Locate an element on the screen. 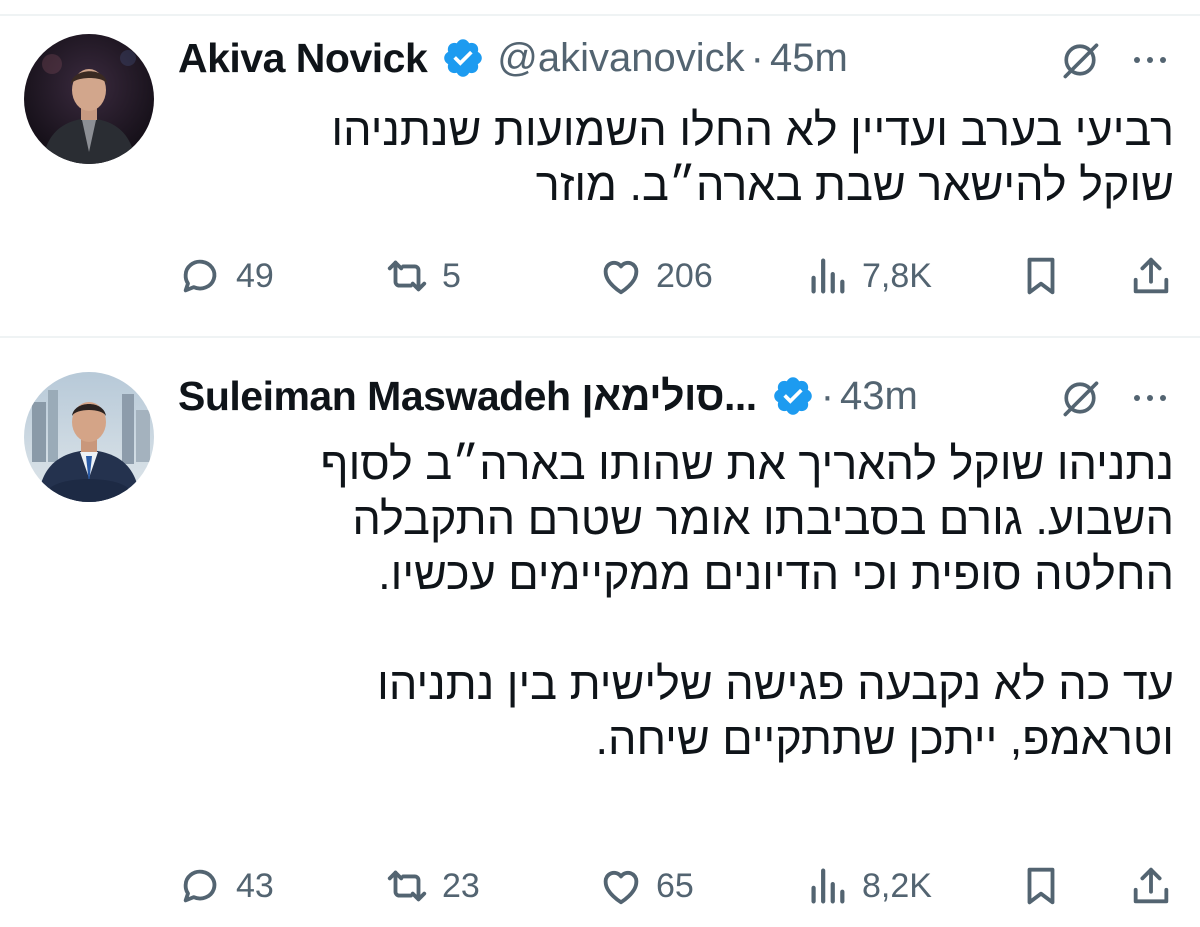 The width and height of the screenshot is (1200, 927). views-count: 7,8K is located at coordinates (897, 275).